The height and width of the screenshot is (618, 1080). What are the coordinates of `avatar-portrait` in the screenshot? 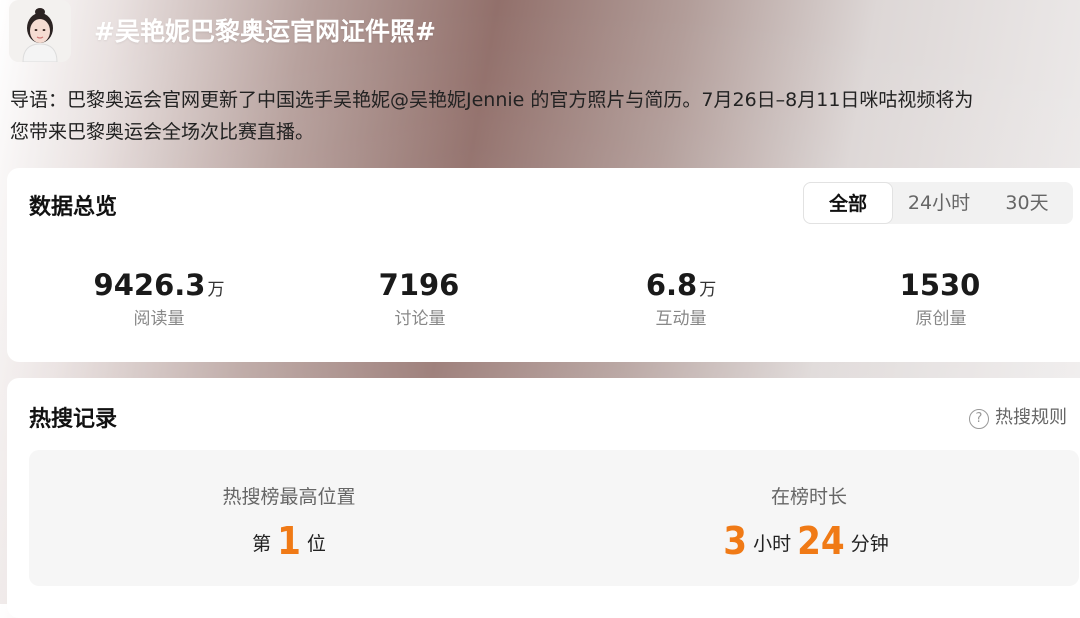 It's located at (40, 31).